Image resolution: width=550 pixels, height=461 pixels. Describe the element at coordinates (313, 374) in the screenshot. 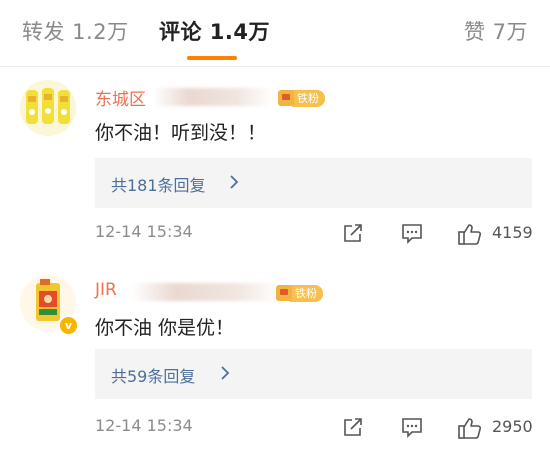

I see `replies-box: 共59条回复` at that location.